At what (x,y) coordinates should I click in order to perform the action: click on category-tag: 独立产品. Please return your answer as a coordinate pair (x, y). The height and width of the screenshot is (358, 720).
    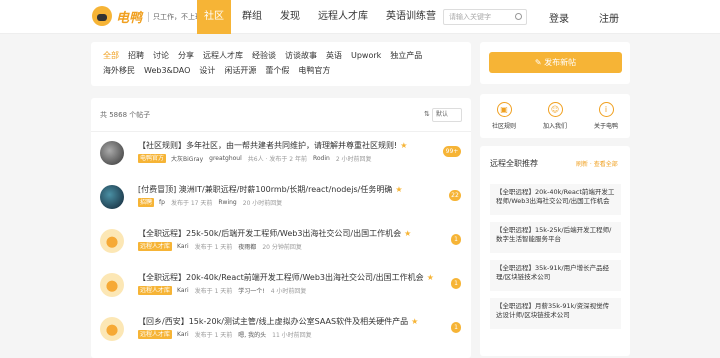
    Looking at the image, I should click on (406, 56).